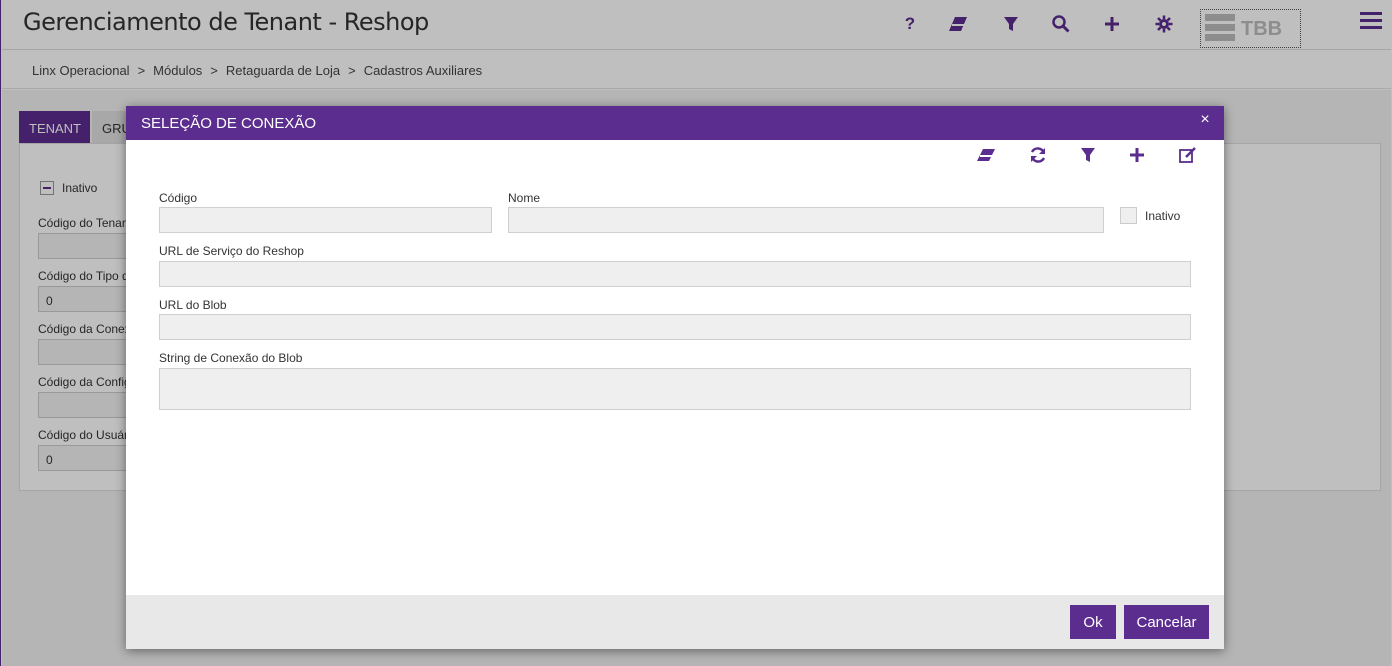 The width and height of the screenshot is (1392, 666). What do you see at coordinates (524, 198) in the screenshot?
I see `nome-label: Nome` at bounding box center [524, 198].